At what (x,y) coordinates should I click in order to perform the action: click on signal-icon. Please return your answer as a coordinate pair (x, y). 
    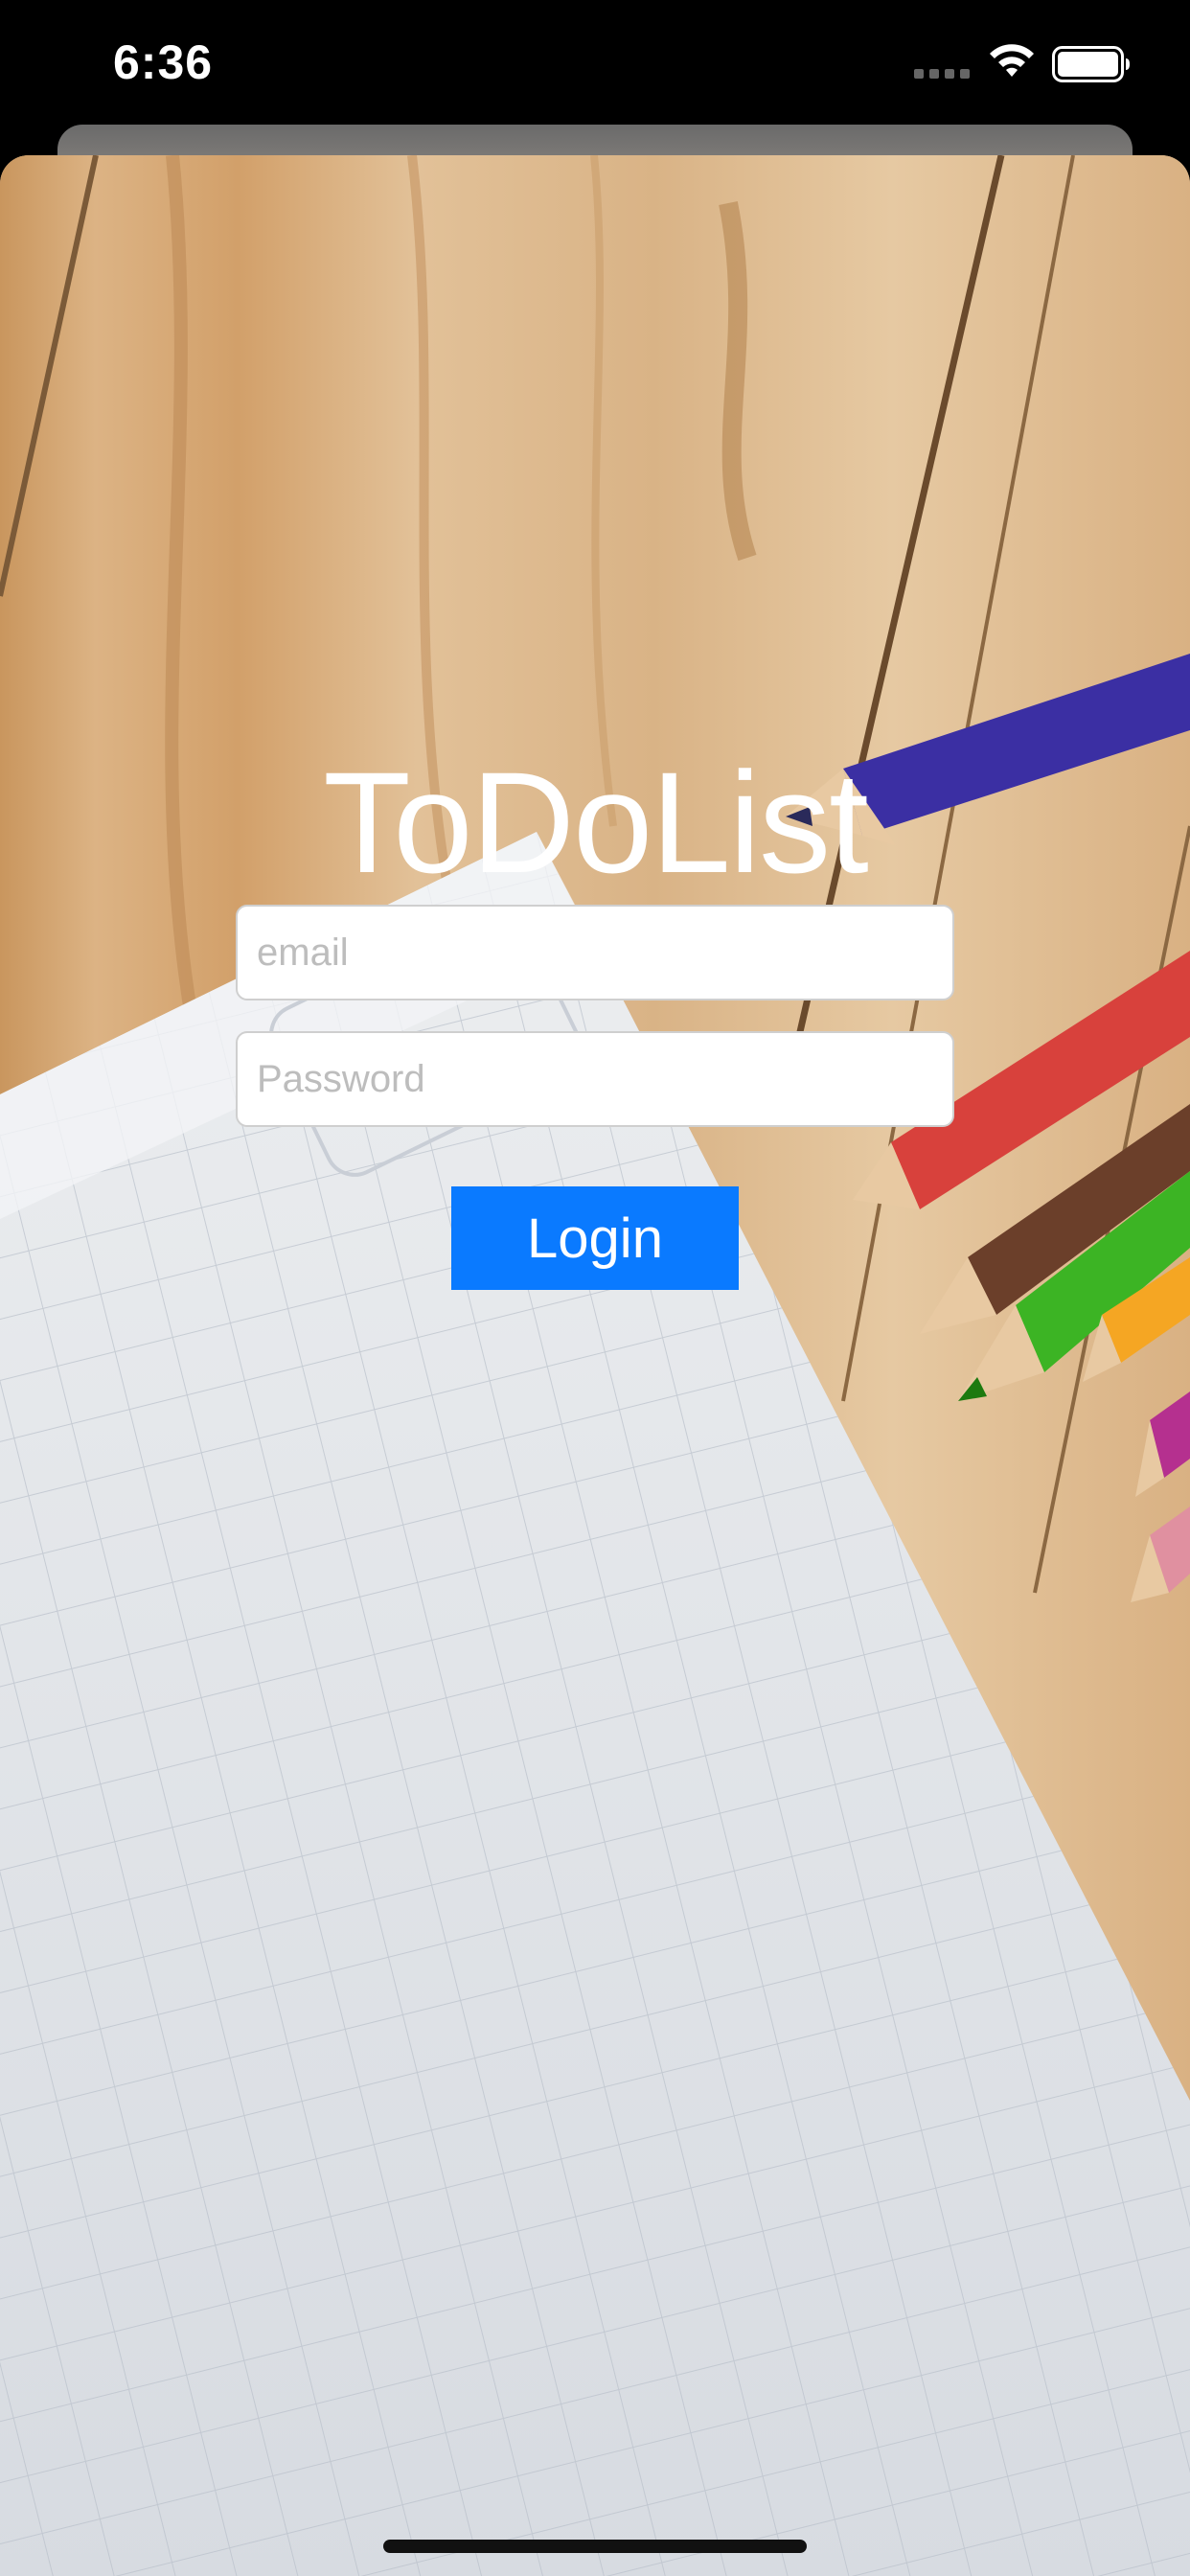
    Looking at the image, I should click on (942, 74).